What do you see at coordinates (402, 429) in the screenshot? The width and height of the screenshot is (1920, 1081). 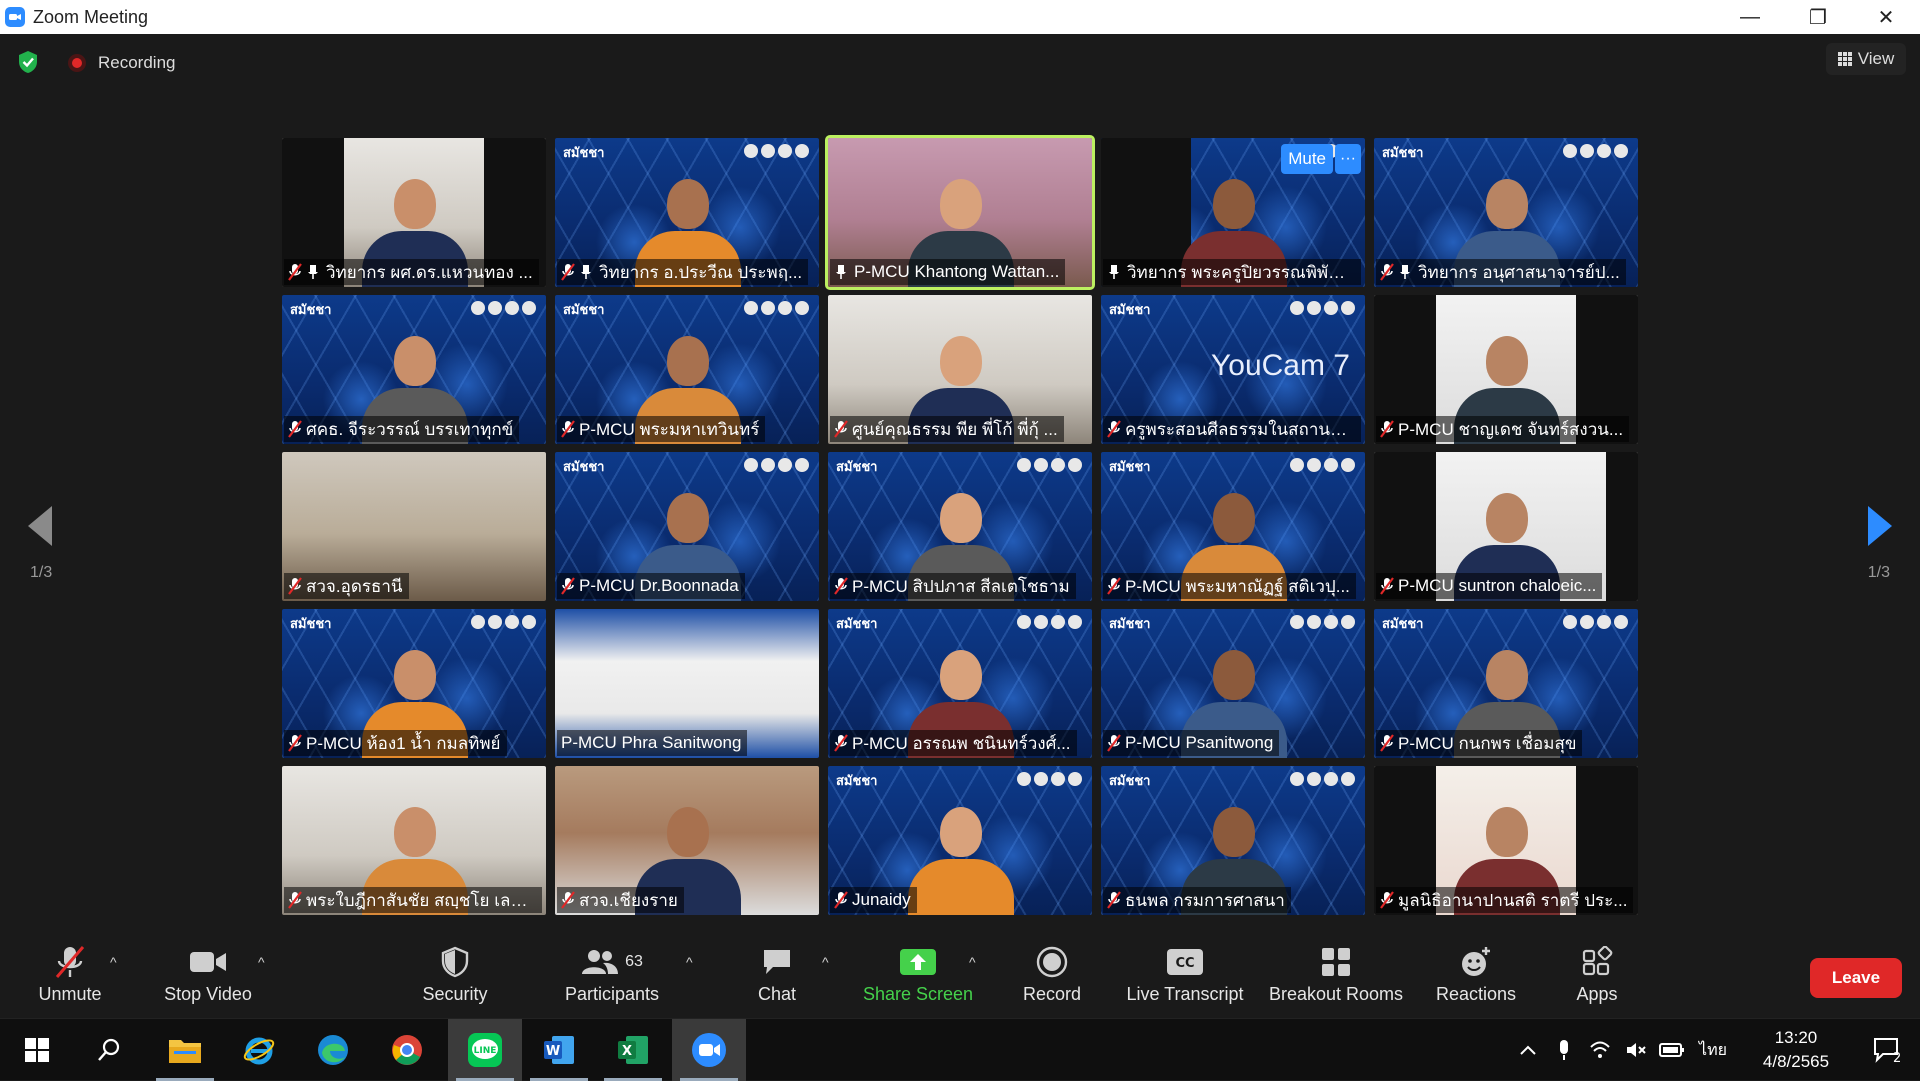 I see `participant-name-label: ศคธ. จีระวรรณ์ บรรเทาทุกข์` at bounding box center [402, 429].